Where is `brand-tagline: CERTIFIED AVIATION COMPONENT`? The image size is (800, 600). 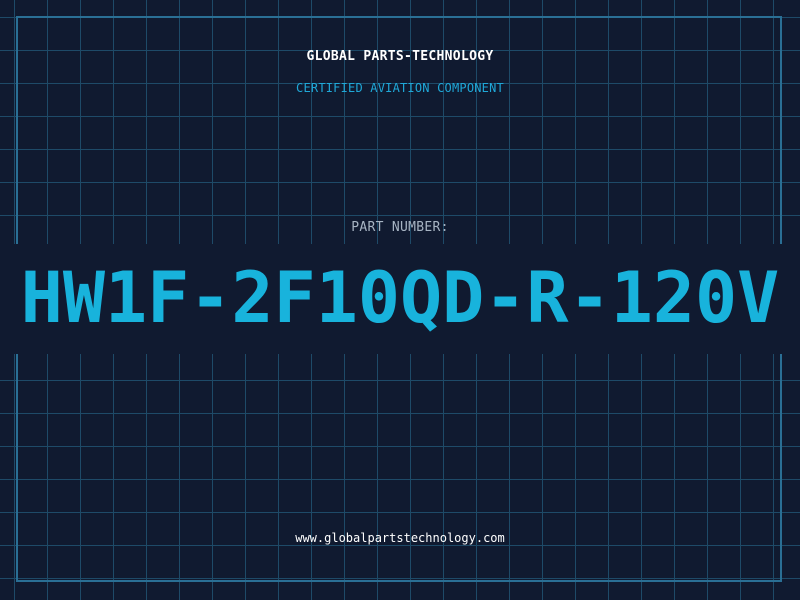
brand-tagline: CERTIFIED AVIATION COMPONENT is located at coordinates (400, 88).